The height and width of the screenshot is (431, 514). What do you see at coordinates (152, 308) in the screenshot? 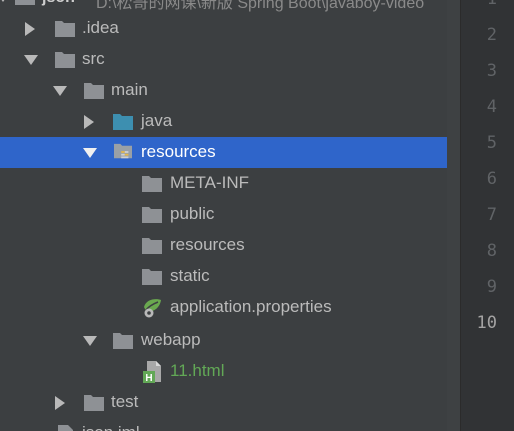
I see `spring-properties-file-icon` at bounding box center [152, 308].